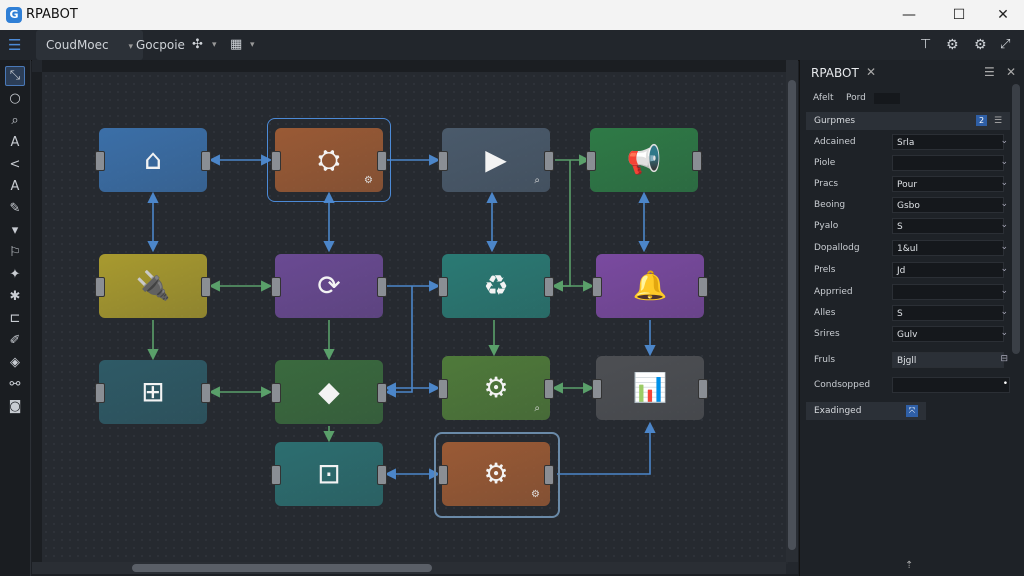 This screenshot has height=576, width=1024. What do you see at coordinates (15, 76) in the screenshot?
I see `select-tool-icon: ⤡` at bounding box center [15, 76].